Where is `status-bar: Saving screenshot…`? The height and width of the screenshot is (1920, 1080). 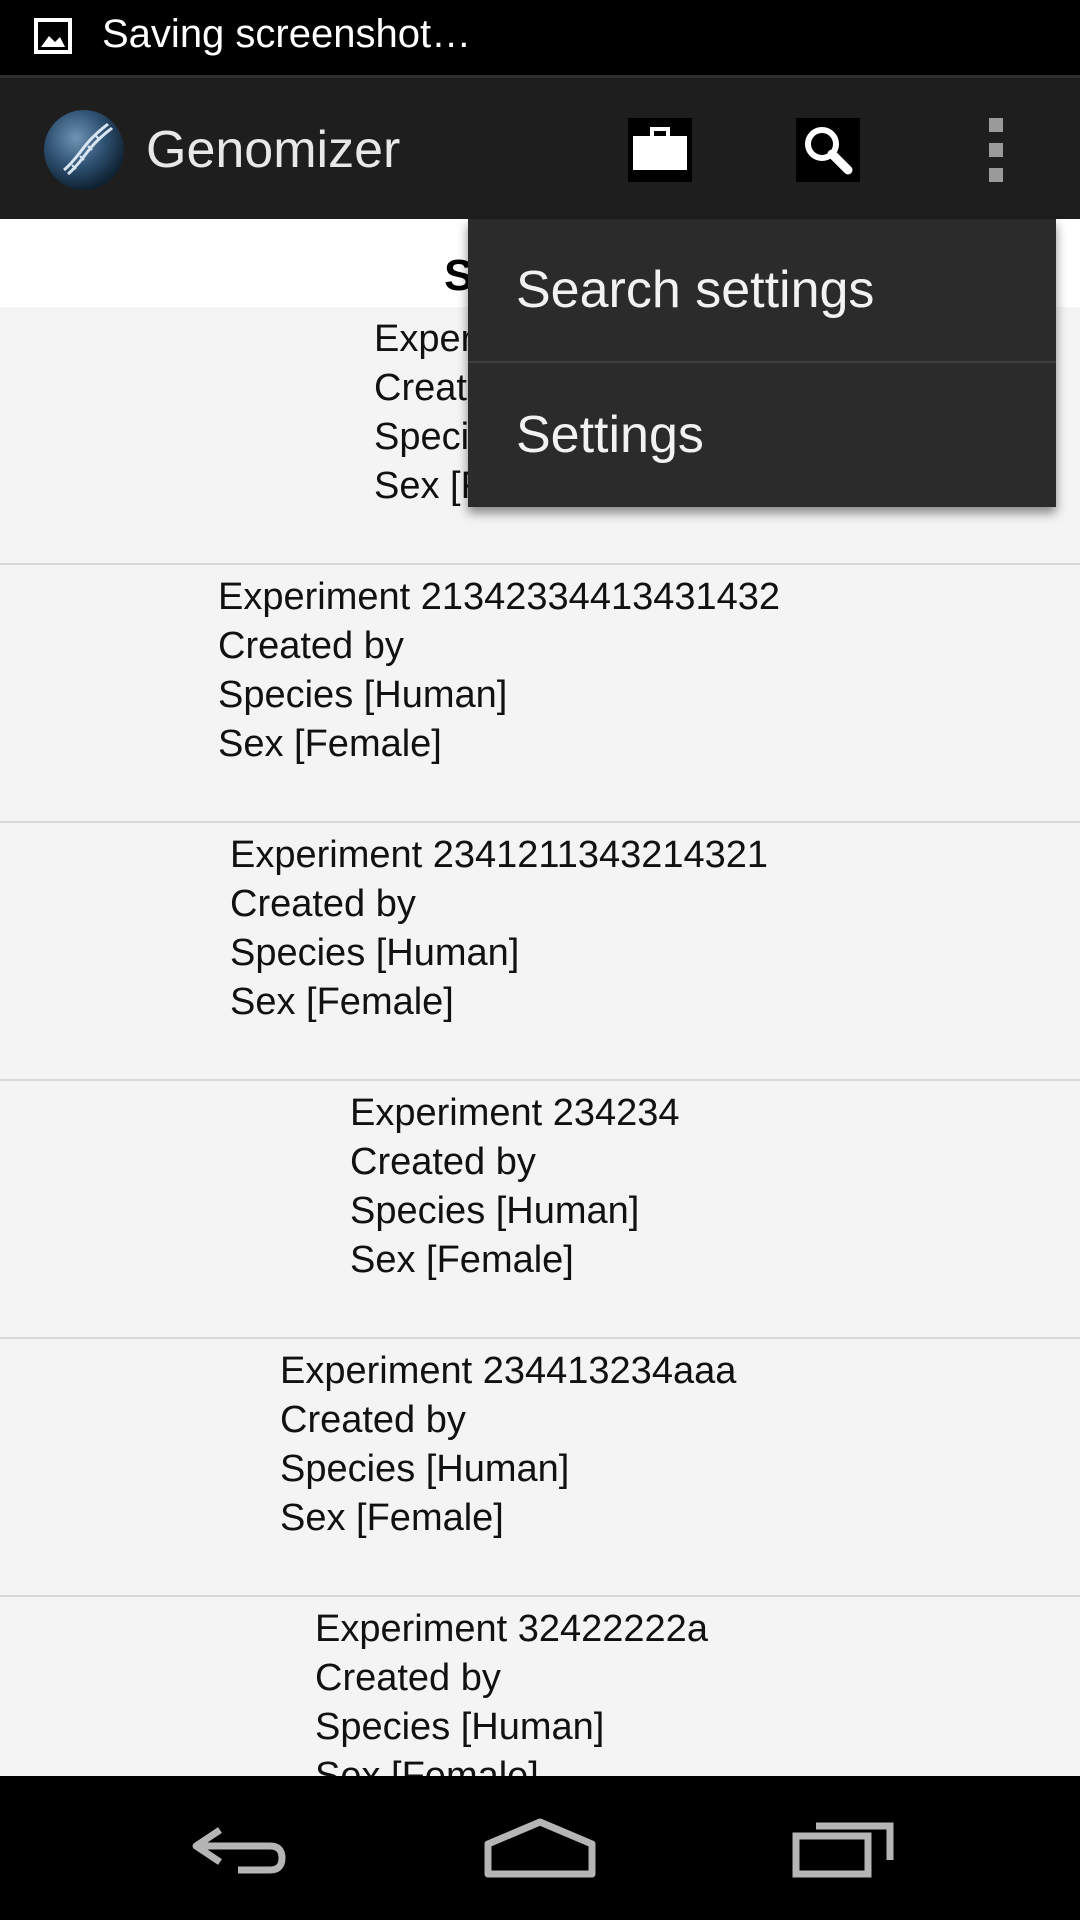
status-bar: Saving screenshot… is located at coordinates (540, 37).